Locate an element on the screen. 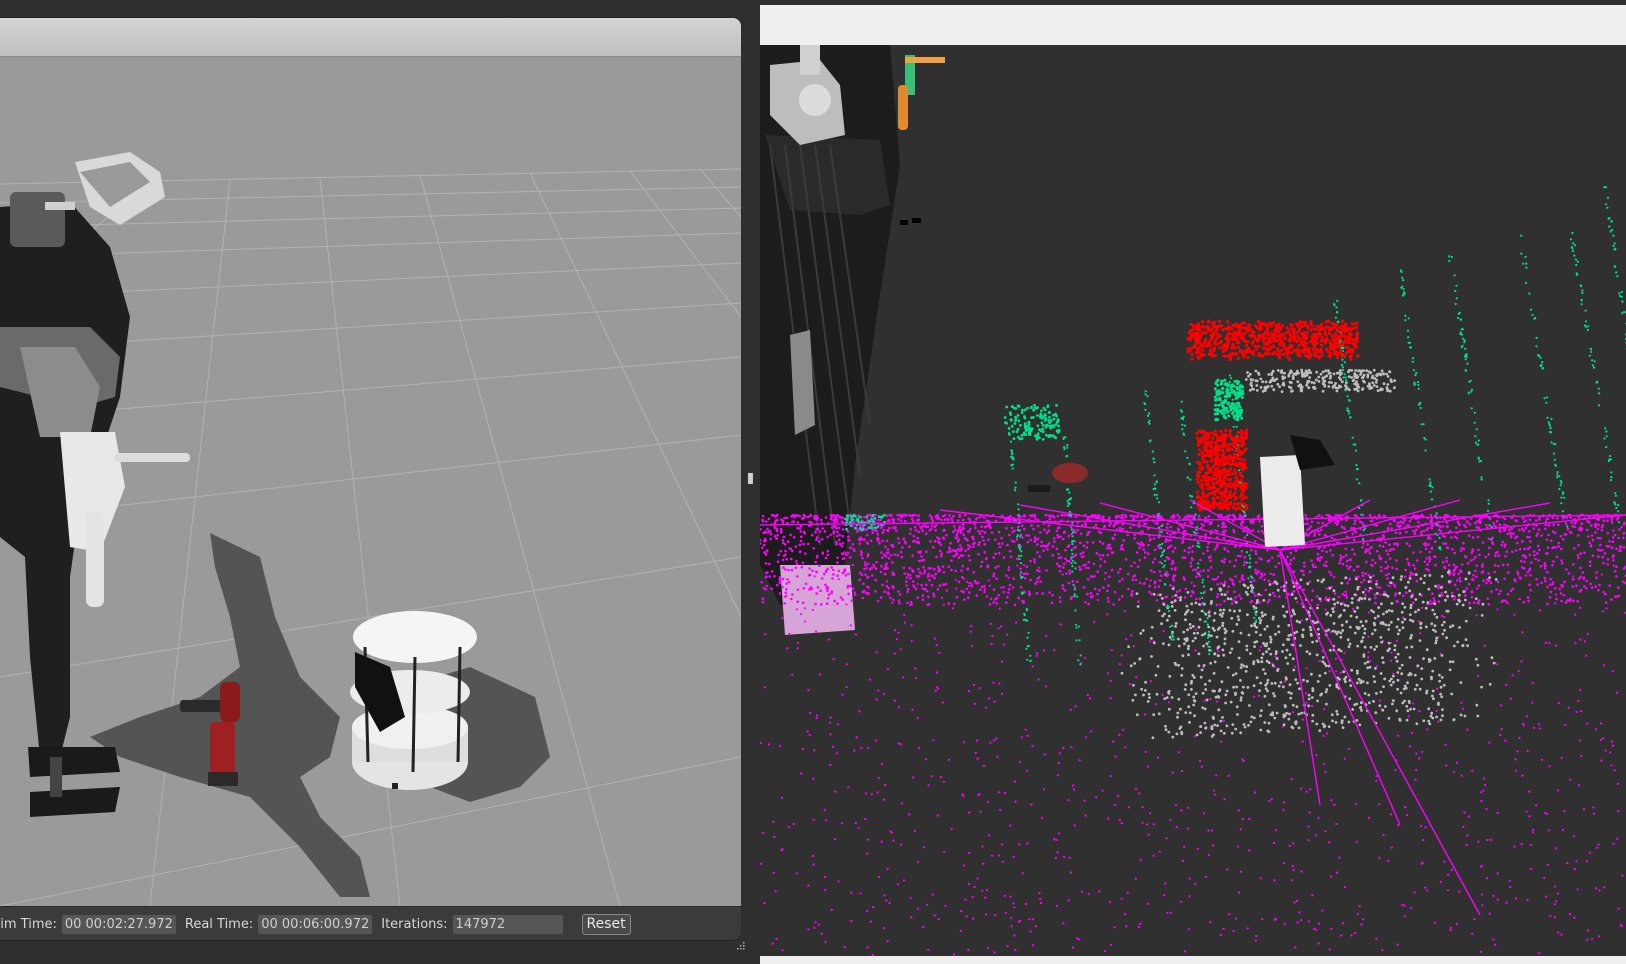 Image resolution: width=1626 pixels, height=964 pixels. size-grip-icon is located at coordinates (739, 946).